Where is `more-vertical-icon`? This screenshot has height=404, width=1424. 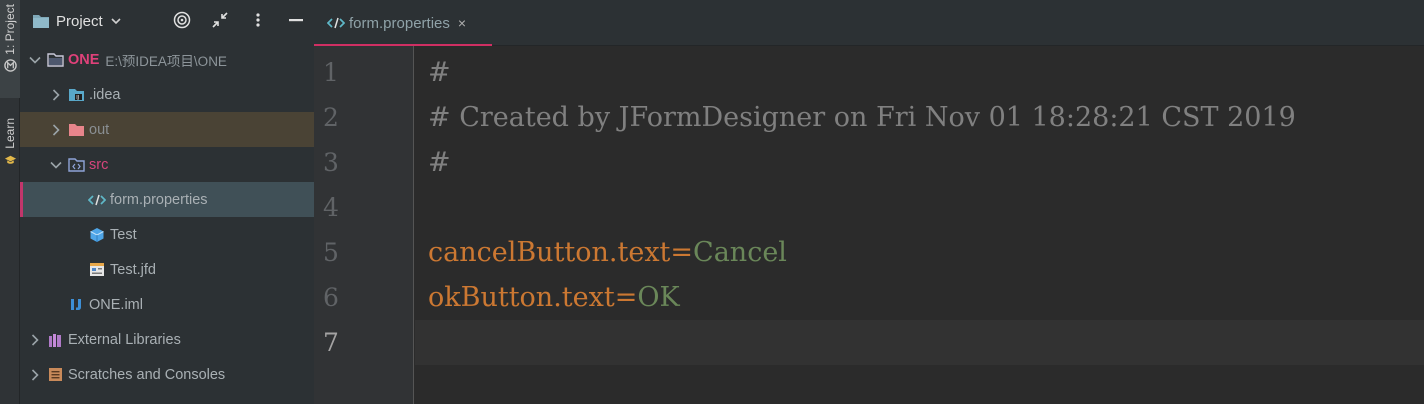 more-vertical-icon is located at coordinates (258, 20).